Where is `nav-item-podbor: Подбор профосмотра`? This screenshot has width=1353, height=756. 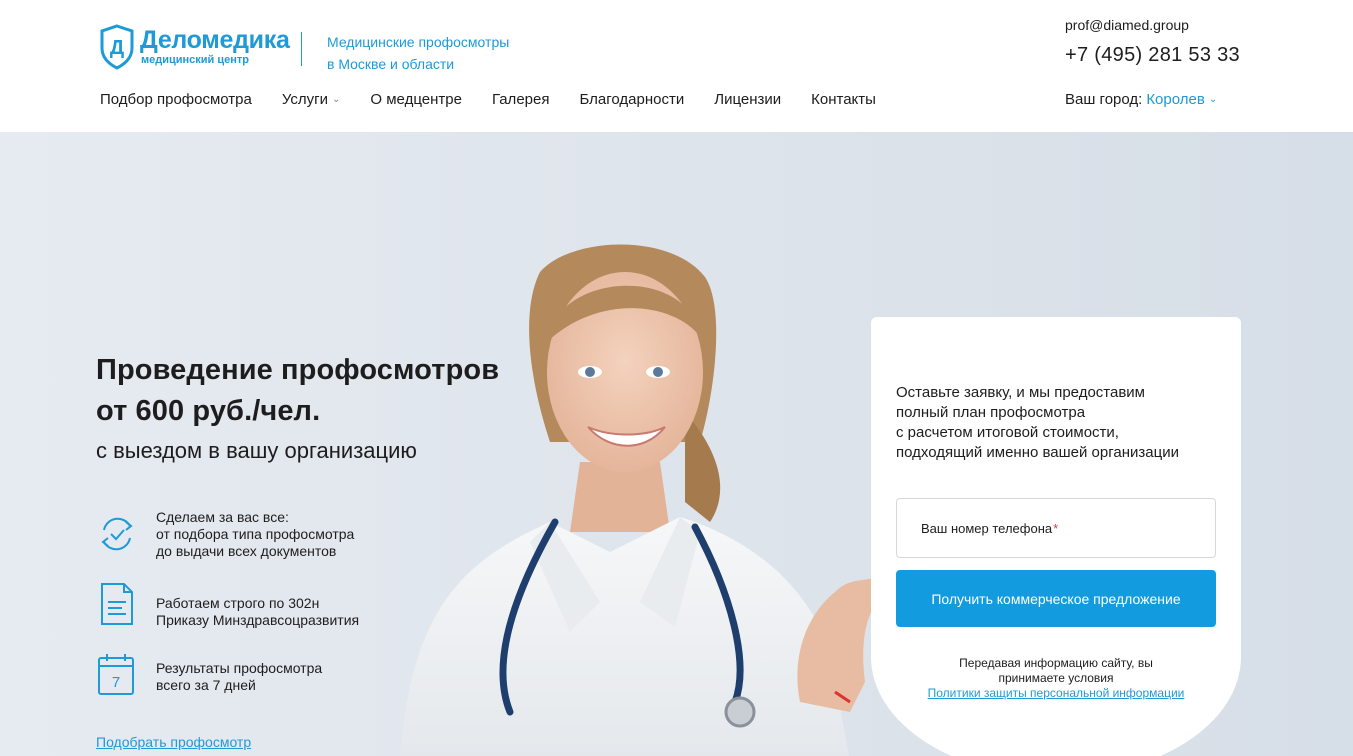 nav-item-podbor: Подбор профосмотра is located at coordinates (176, 99).